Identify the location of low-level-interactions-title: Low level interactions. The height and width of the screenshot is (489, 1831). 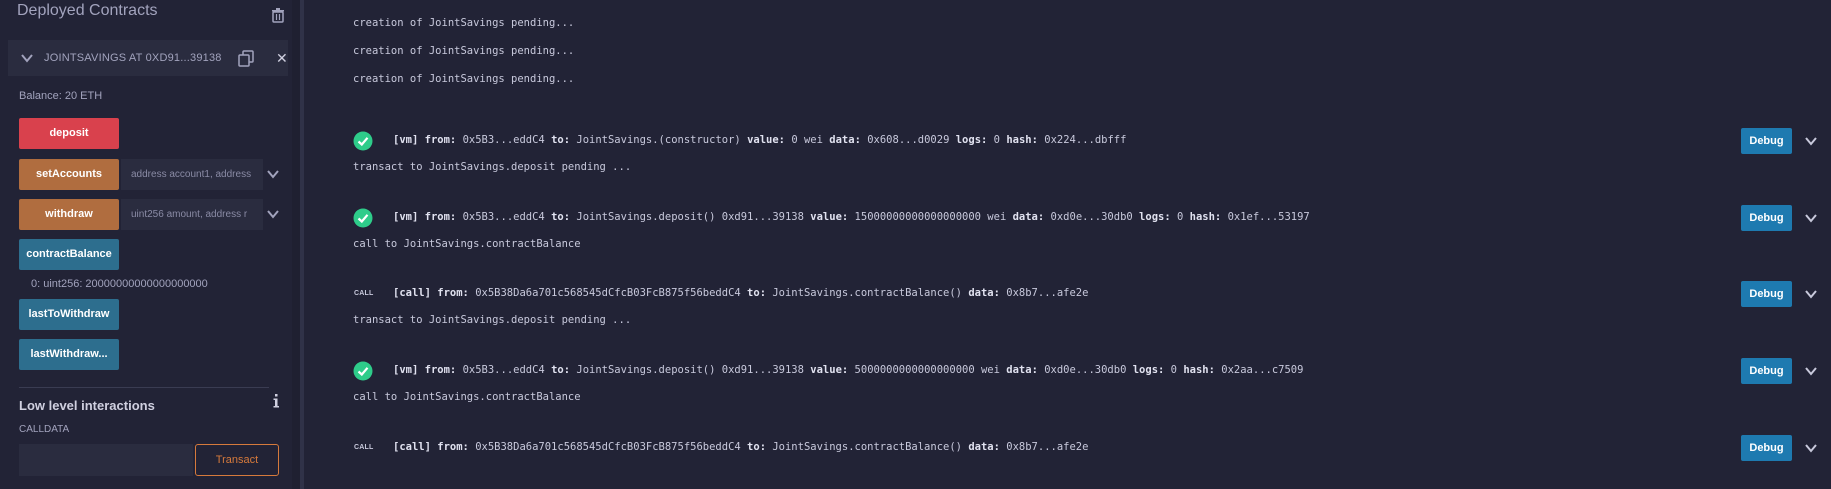
(87, 405).